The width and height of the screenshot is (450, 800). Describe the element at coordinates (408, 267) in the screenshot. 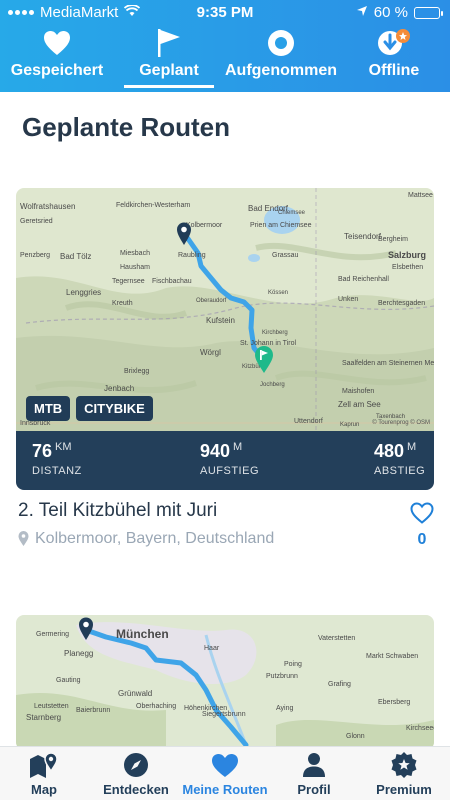

I see `map-place-label: Elsbethen` at that location.